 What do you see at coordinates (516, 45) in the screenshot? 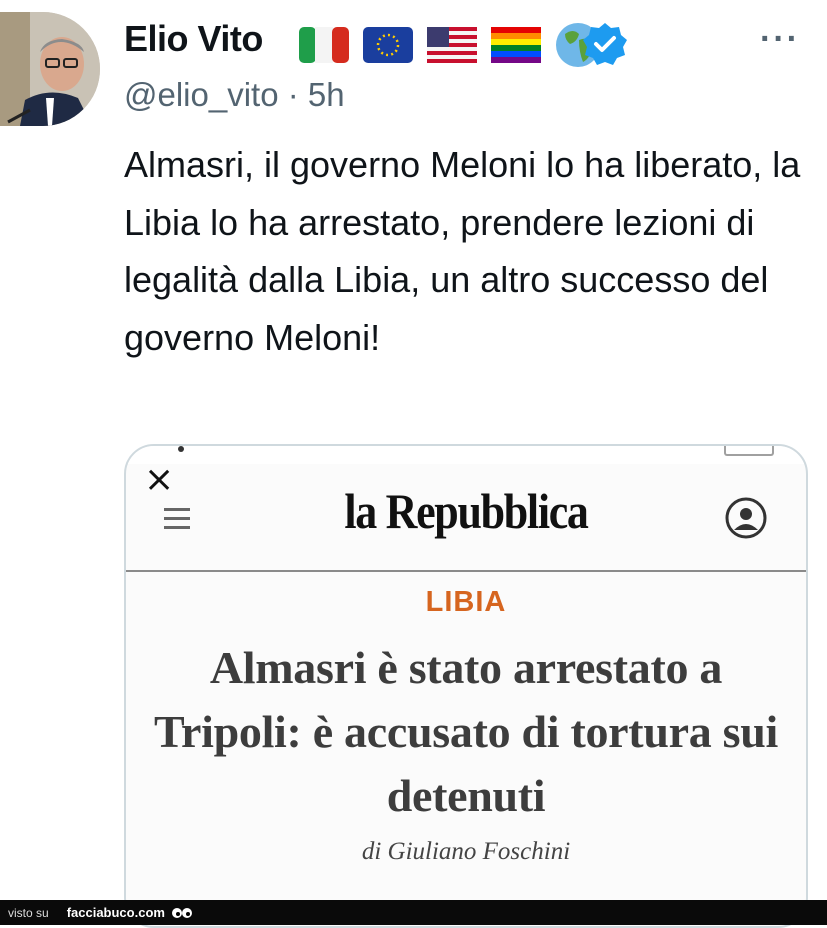
I see `rainbow-flag-icon` at bounding box center [516, 45].